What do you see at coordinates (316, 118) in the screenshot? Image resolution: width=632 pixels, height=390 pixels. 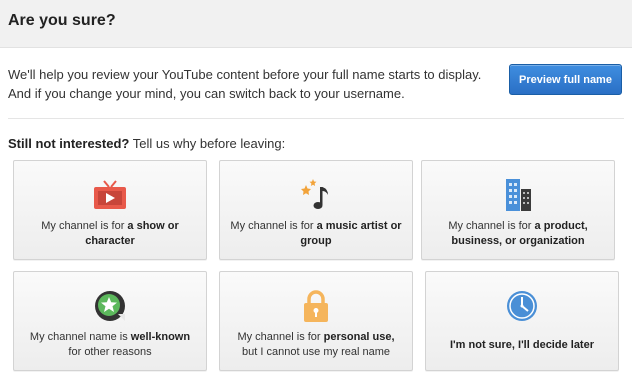 I see `divider` at bounding box center [316, 118].